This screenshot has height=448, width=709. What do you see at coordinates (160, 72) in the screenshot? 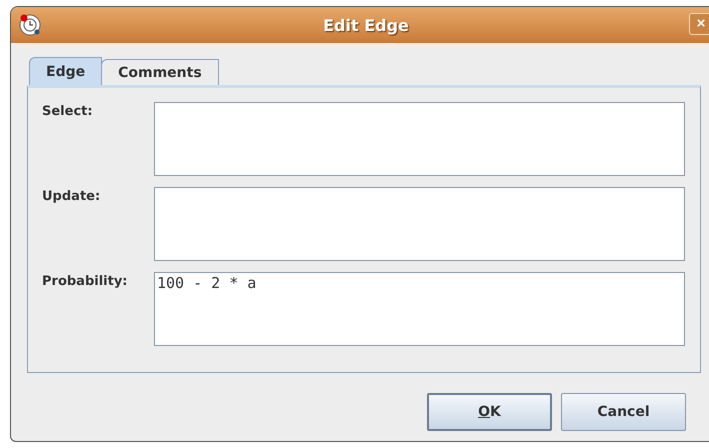
I see `tab: Comments` at bounding box center [160, 72].